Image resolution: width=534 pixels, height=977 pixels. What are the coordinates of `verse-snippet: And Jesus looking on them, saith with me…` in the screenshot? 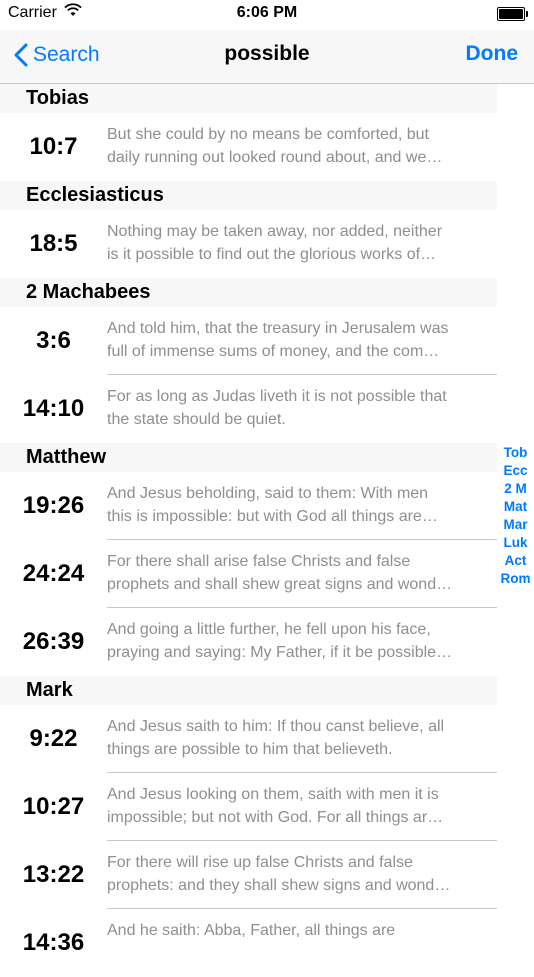 It's located at (296, 806).